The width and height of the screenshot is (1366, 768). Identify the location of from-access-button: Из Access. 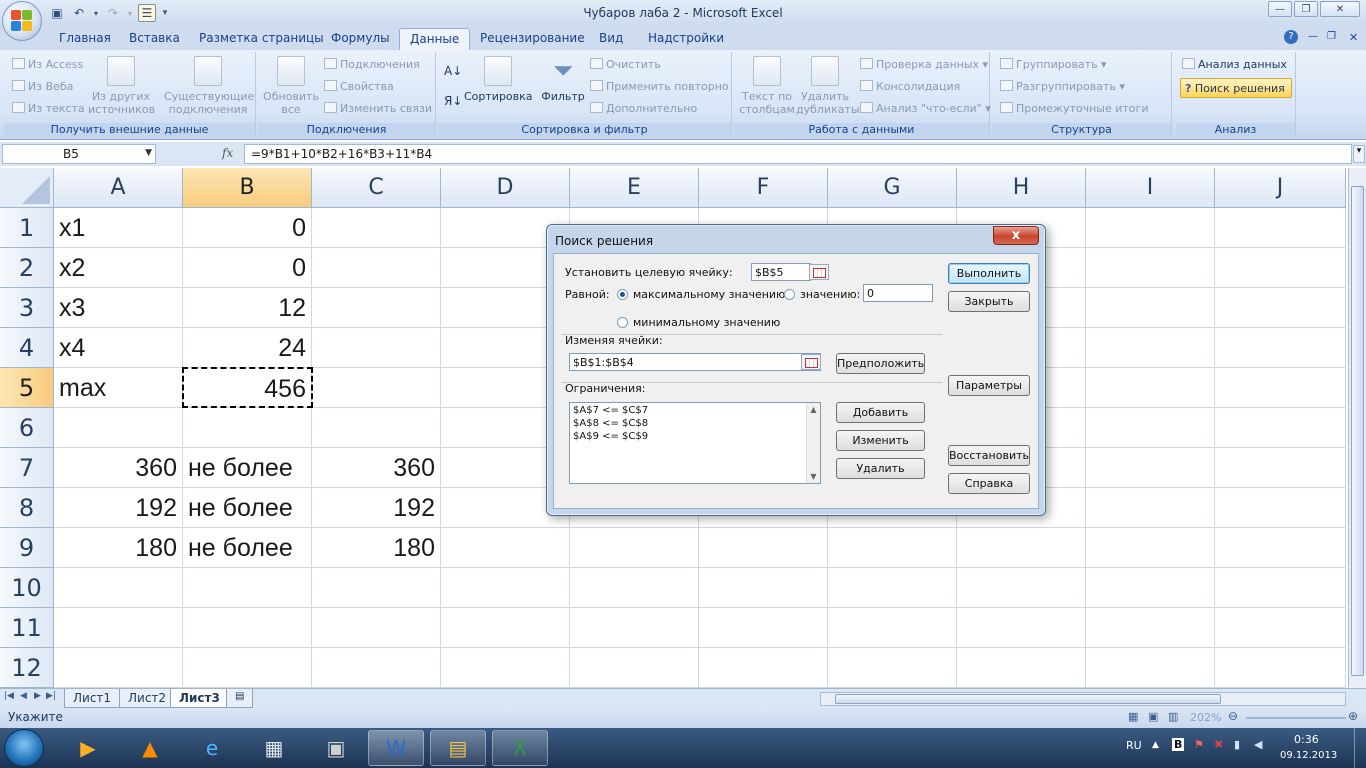
(47, 64).